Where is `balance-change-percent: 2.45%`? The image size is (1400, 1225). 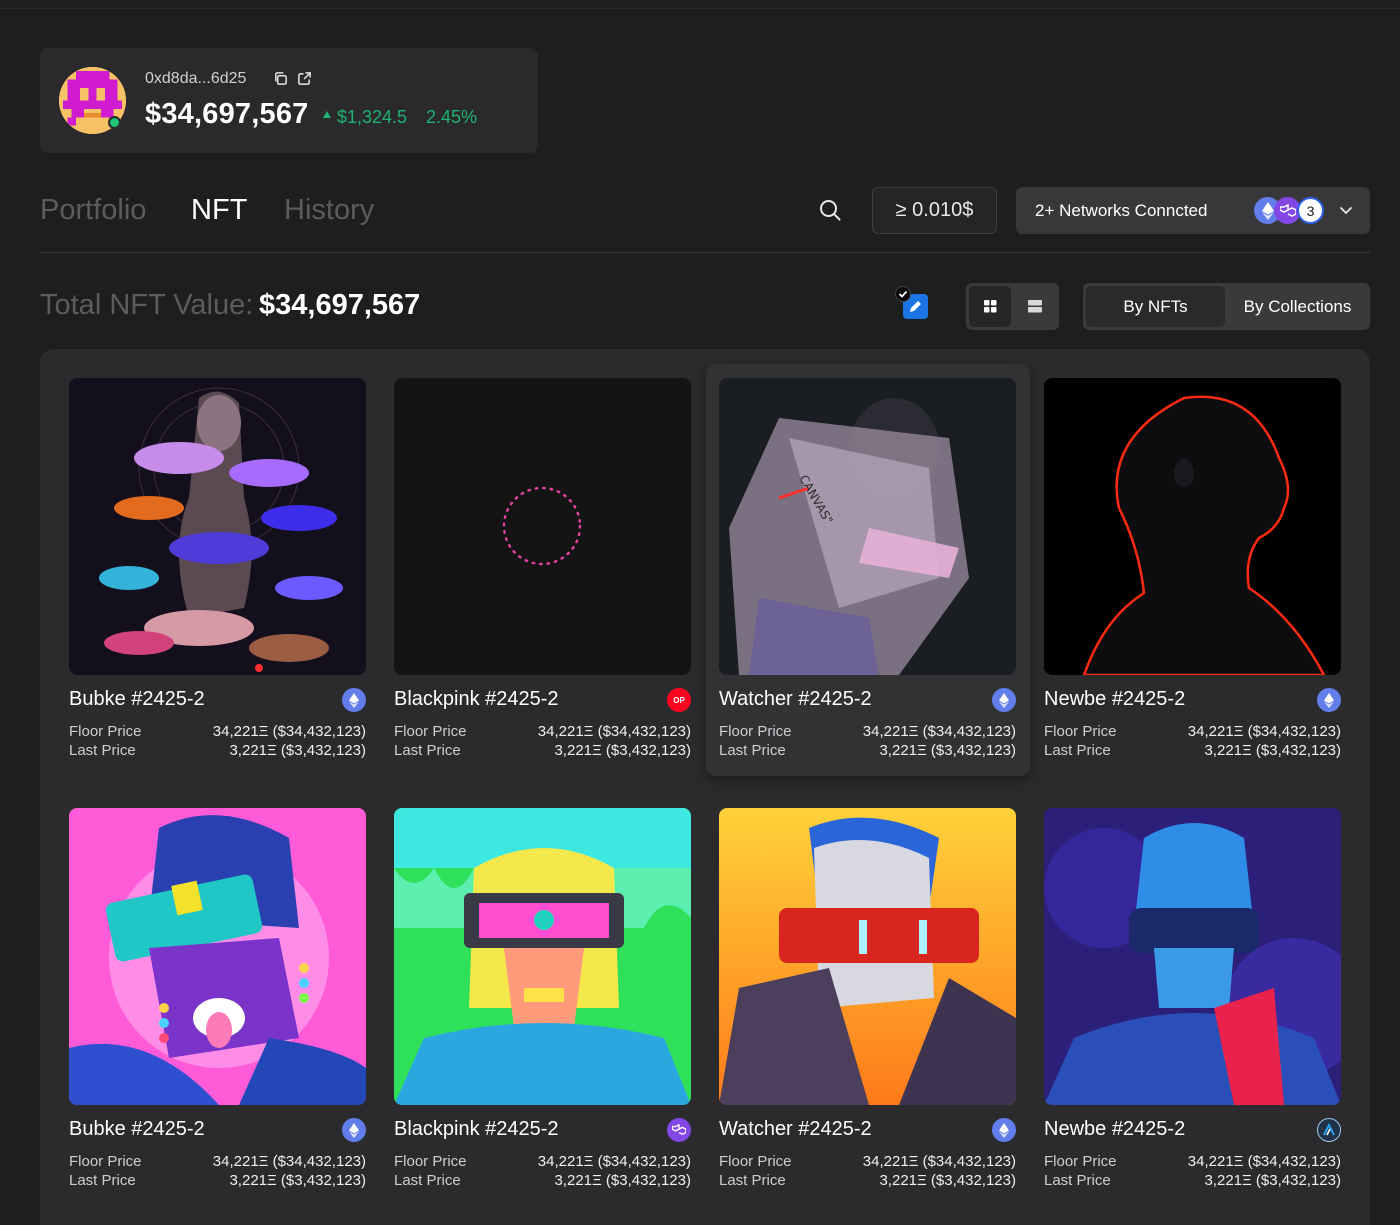
balance-change-percent: 2.45% is located at coordinates (452, 117).